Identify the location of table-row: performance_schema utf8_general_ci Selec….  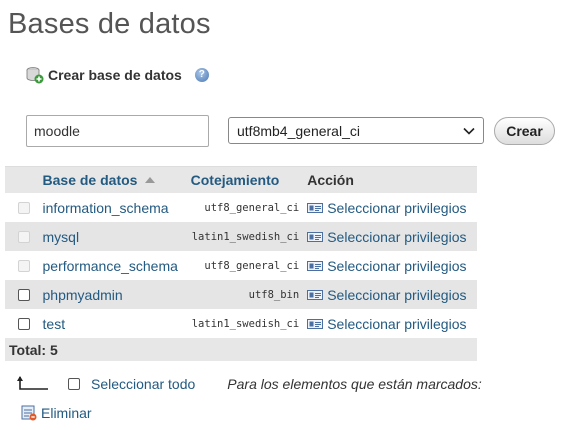
(241, 265).